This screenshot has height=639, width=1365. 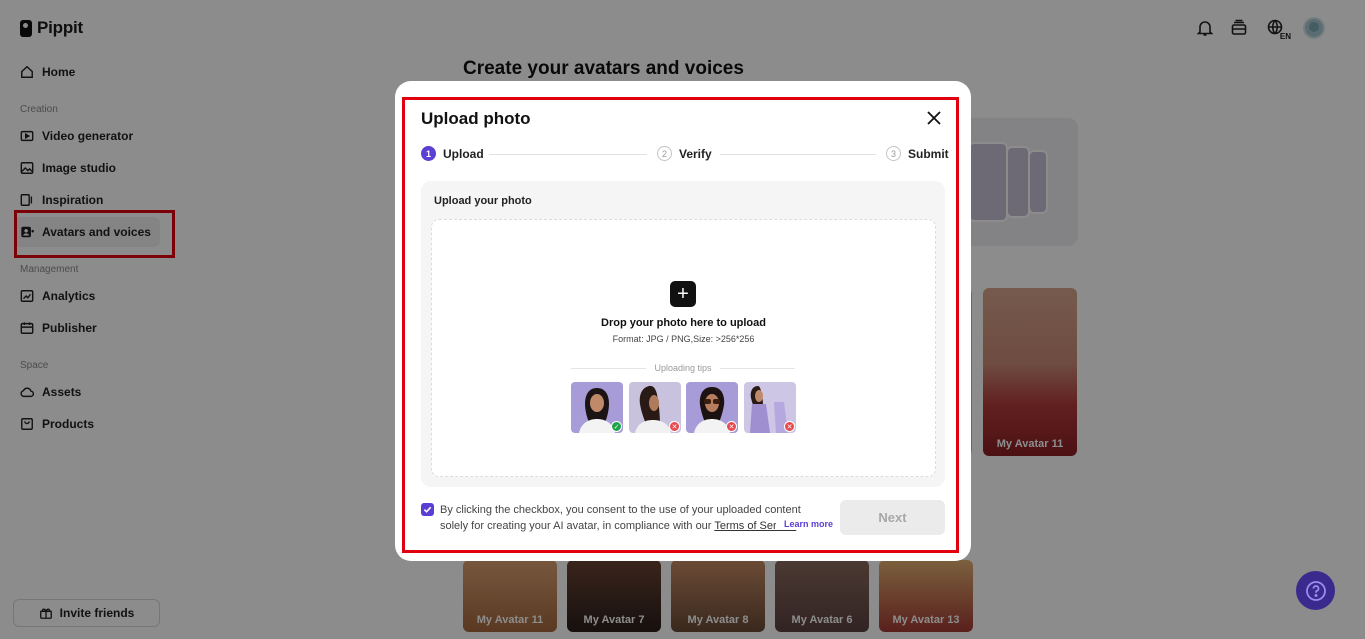 I want to click on help-icon, so click(x=1315, y=590).